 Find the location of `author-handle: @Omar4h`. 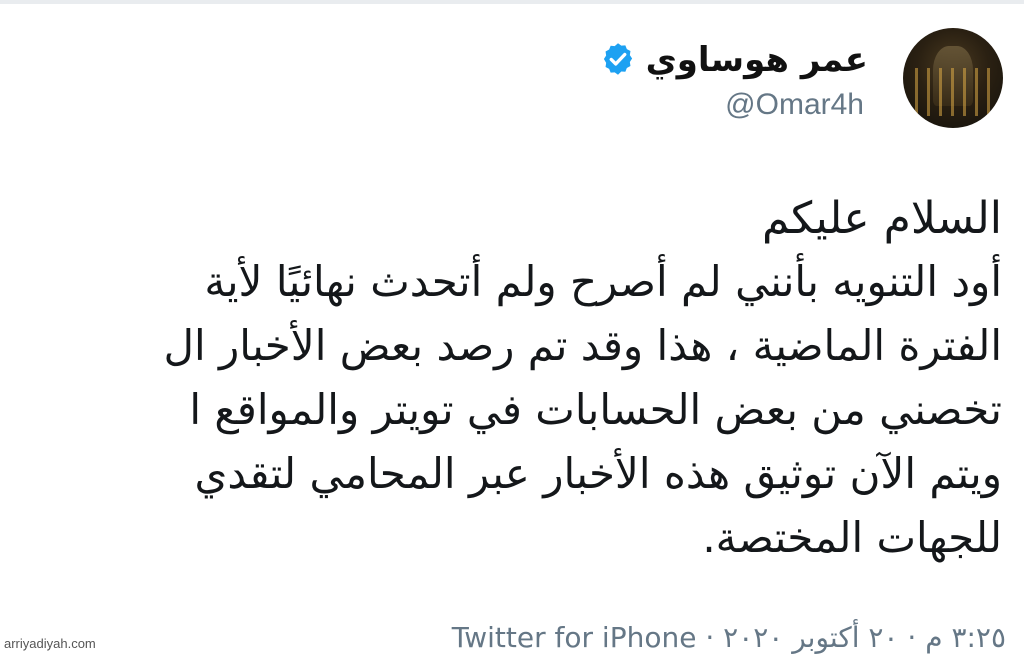

author-handle: @Omar4h is located at coordinates (794, 105).